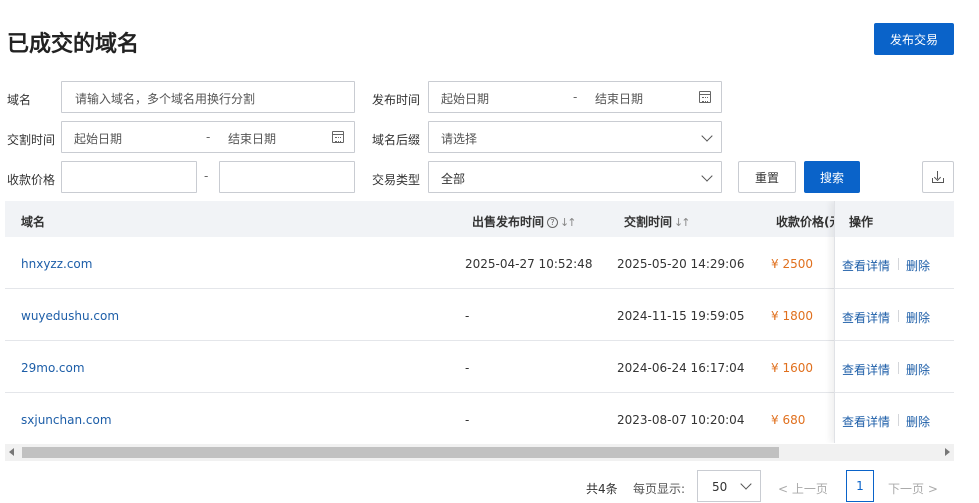 This screenshot has width=979, height=503. Describe the element at coordinates (681, 368) in the screenshot. I see `deal-time-cell: 2024-06-24 16:17:04` at that location.